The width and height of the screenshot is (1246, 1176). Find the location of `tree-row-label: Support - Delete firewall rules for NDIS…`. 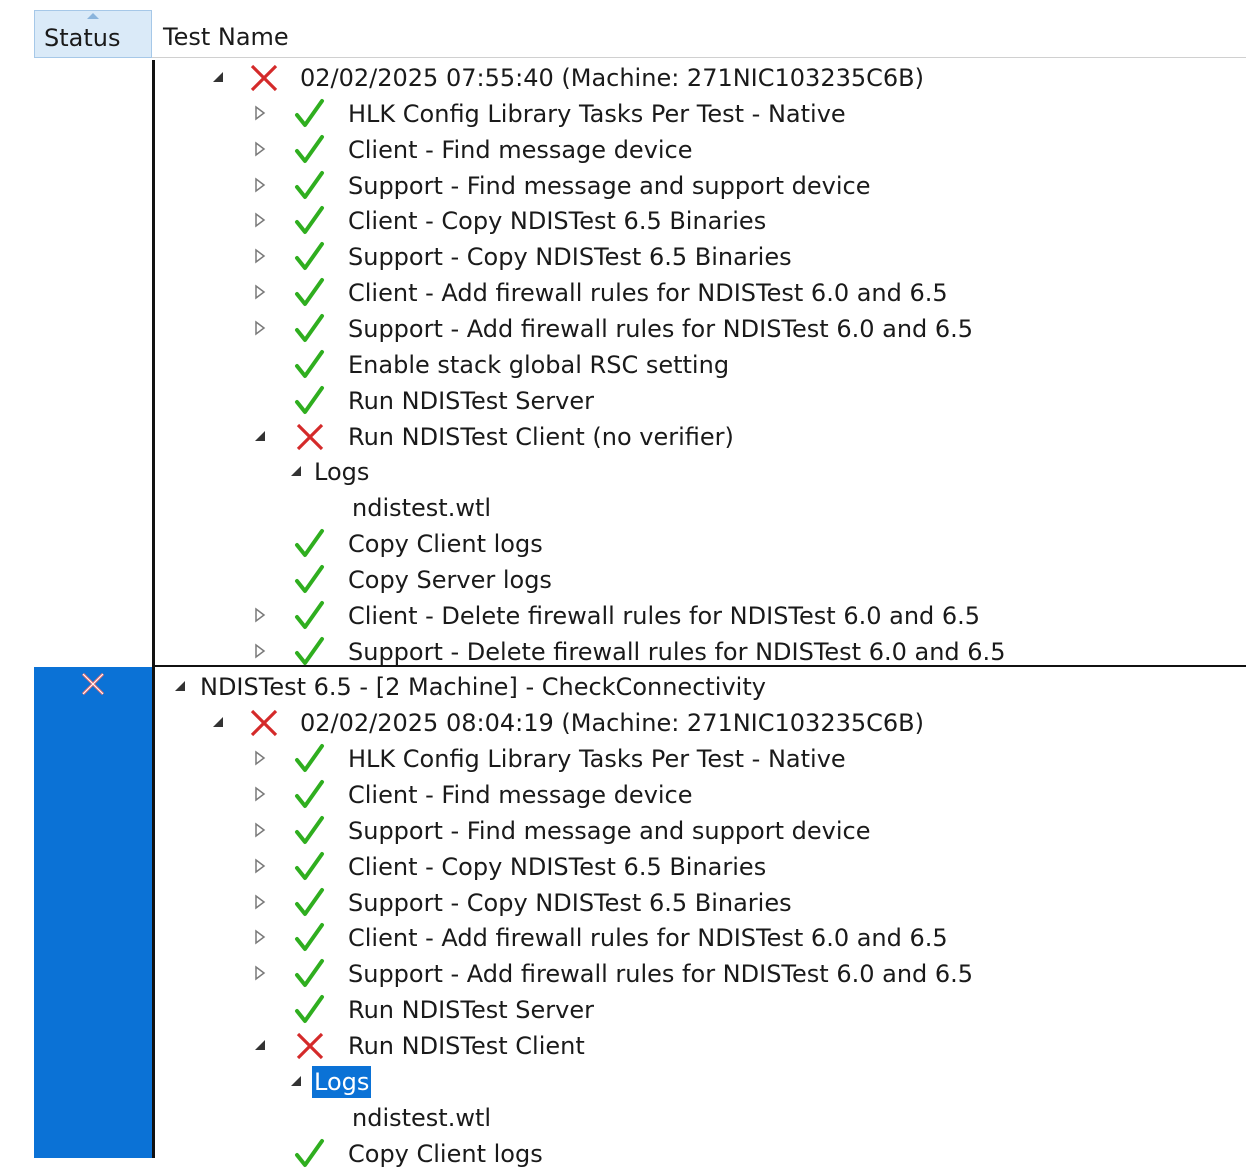

tree-row-label: Support - Delete firewall rules for NDIS… is located at coordinates (677, 651).